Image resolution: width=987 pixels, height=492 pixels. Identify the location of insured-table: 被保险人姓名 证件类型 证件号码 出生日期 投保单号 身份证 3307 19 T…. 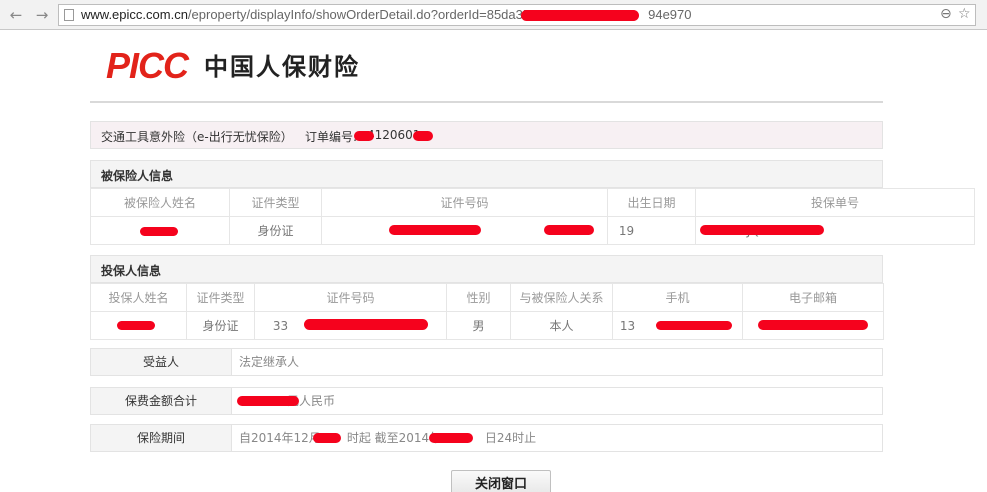
(532, 216).